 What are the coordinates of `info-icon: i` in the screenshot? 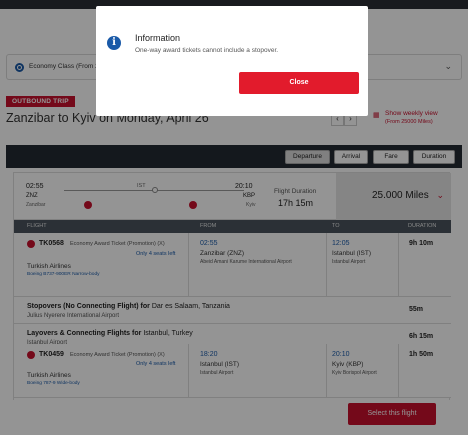 It's located at (114, 43).